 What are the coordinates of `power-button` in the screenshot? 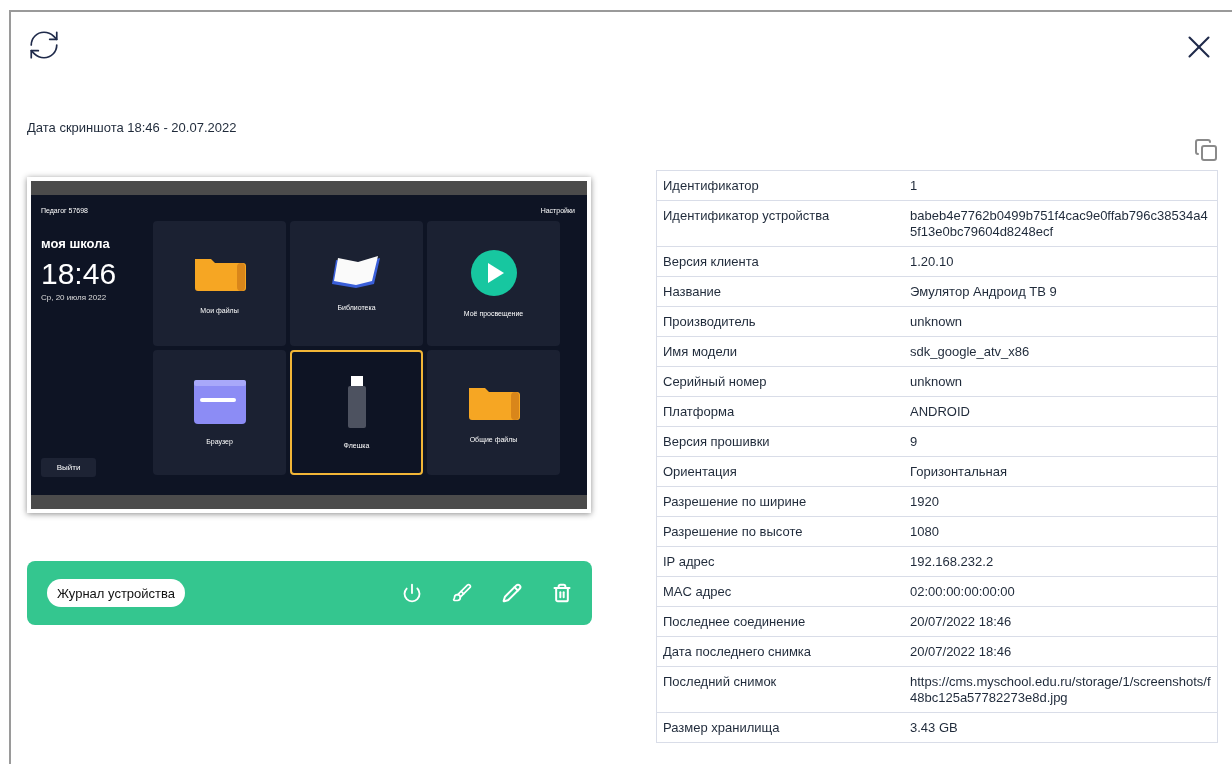 It's located at (412, 593).